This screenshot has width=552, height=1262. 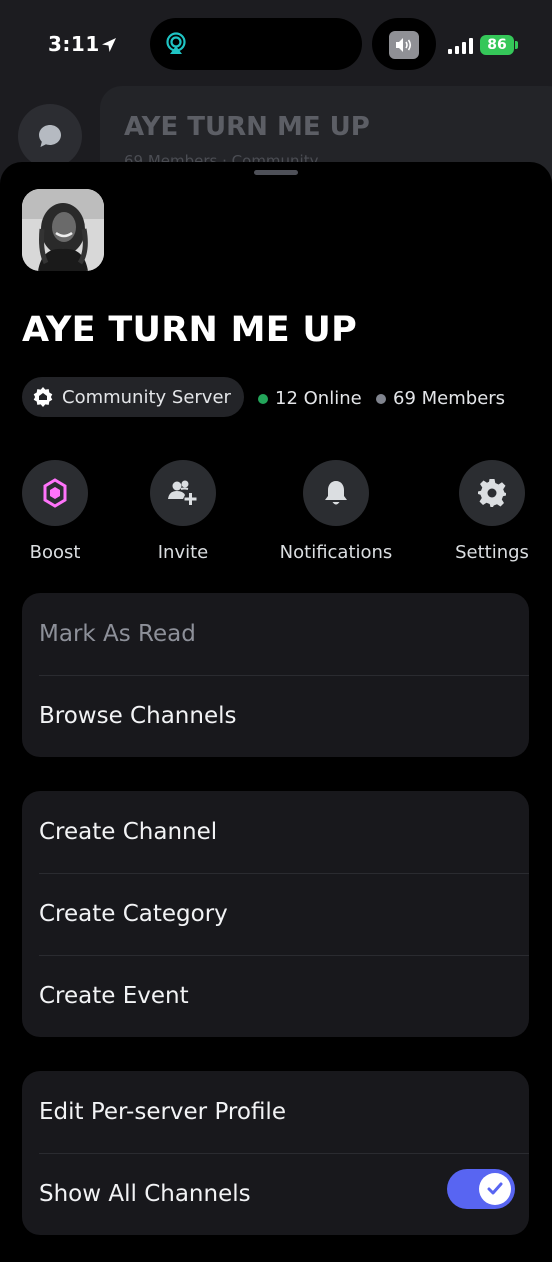 I want to click on add-member-icon, so click(x=182, y=492).